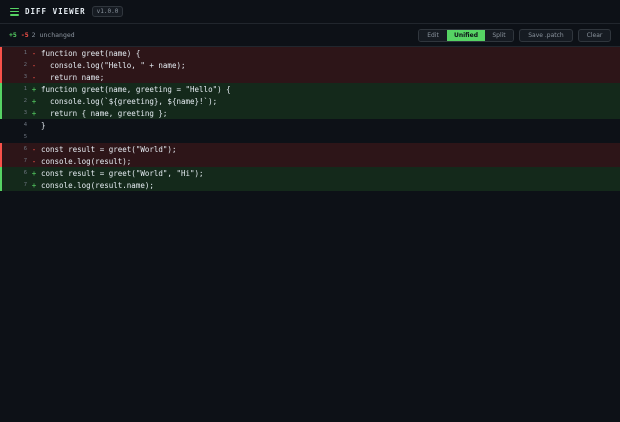  Describe the element at coordinates (55, 11) in the screenshot. I see `app-title: DIFF VIEWER` at that location.